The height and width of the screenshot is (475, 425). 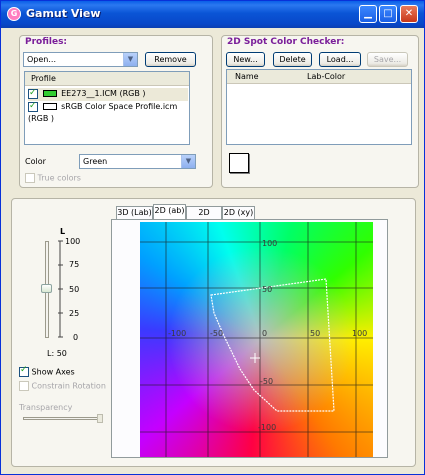 What do you see at coordinates (239, 163) in the screenshot?
I see `spot-color-preview` at bounding box center [239, 163].